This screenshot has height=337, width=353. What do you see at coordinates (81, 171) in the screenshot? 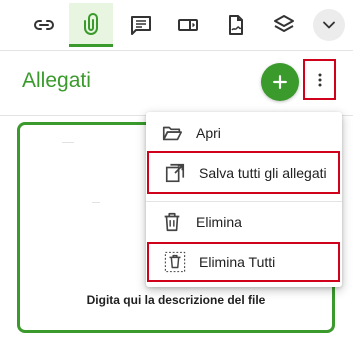
I see `attachment-thumbnail: ——— ——` at bounding box center [81, 171].